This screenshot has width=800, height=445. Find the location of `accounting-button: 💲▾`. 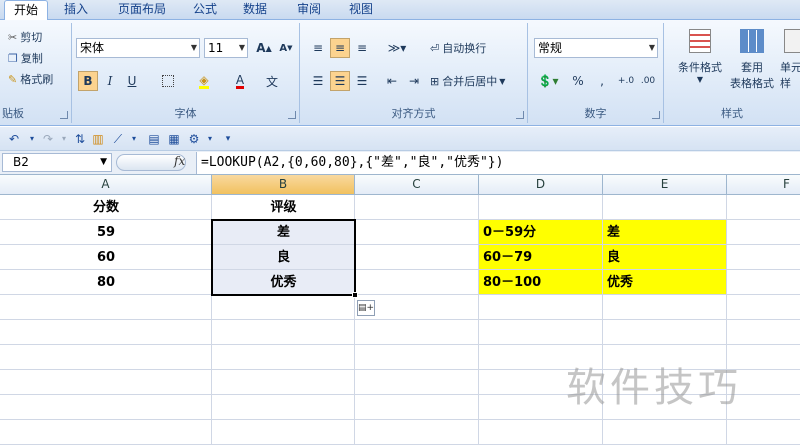

accounting-button: 💲▾ is located at coordinates (548, 81).